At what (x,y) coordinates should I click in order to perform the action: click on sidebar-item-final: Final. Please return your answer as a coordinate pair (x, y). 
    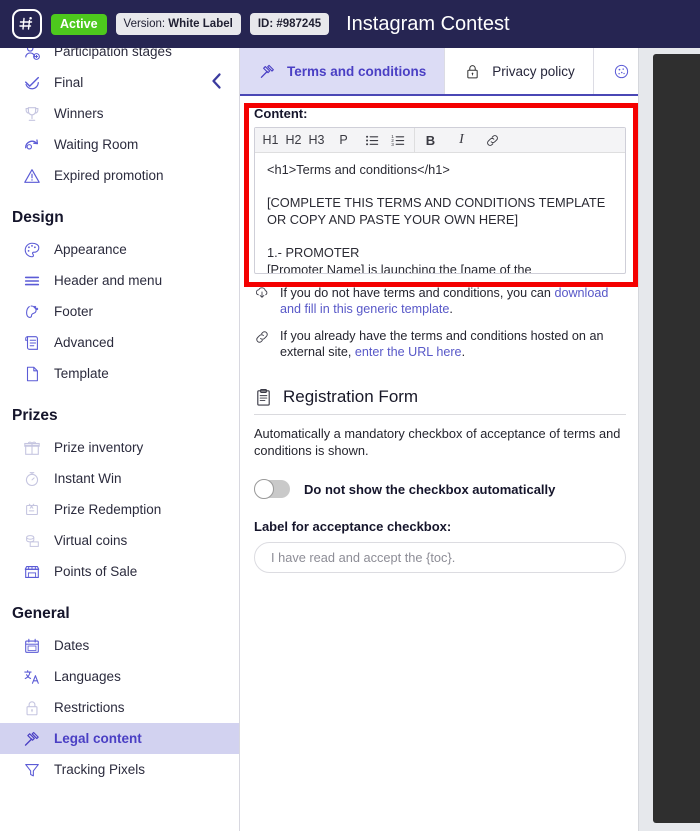
    Looking at the image, I should click on (119, 82).